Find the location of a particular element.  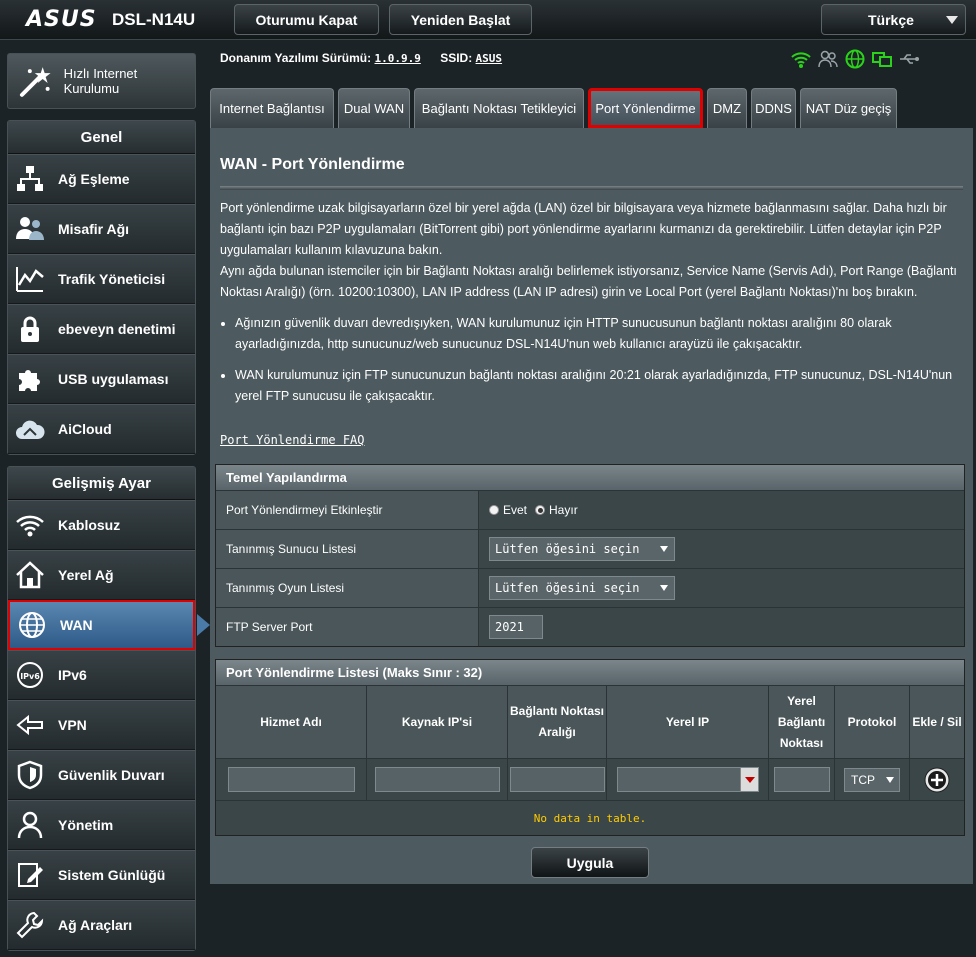

vpn-icon is located at coordinates (29, 725).